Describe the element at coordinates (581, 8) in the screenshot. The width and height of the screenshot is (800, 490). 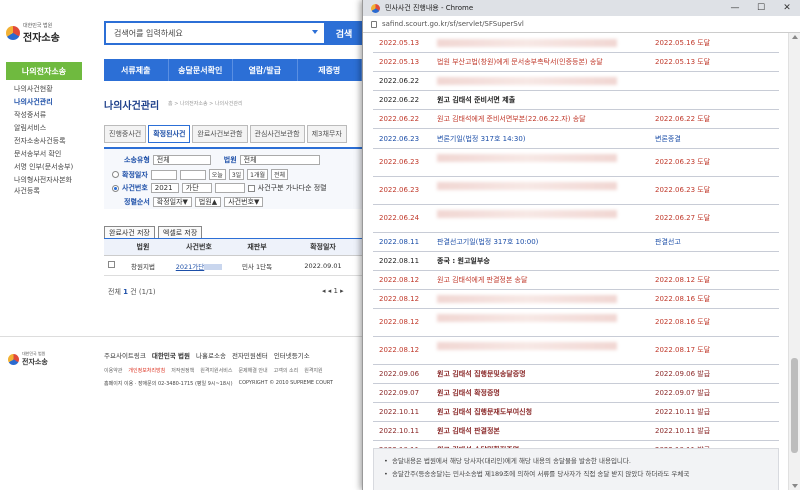
I see `window-titlebar: 민사사건 진행내용 - Chrome — ☐ ✕` at that location.